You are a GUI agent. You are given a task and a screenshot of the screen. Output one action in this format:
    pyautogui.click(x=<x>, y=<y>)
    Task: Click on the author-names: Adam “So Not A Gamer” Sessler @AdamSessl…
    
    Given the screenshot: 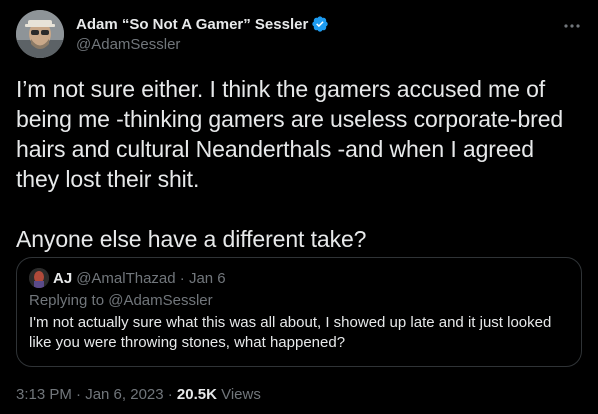 What is the action you would take?
    pyautogui.click(x=202, y=33)
    